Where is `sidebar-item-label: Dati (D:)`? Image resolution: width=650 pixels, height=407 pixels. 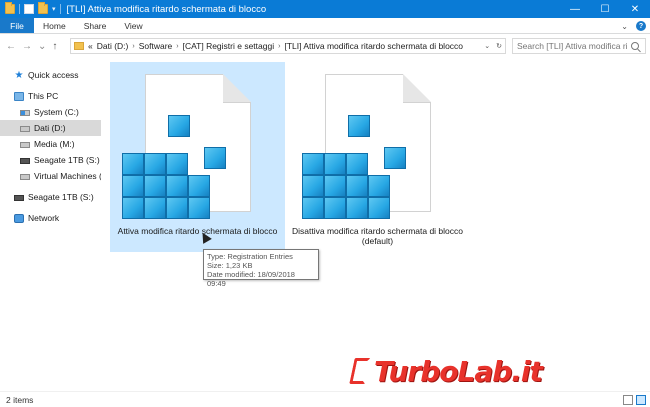
sidebar-item-label: Dati (D:) is located at coordinates (50, 128).